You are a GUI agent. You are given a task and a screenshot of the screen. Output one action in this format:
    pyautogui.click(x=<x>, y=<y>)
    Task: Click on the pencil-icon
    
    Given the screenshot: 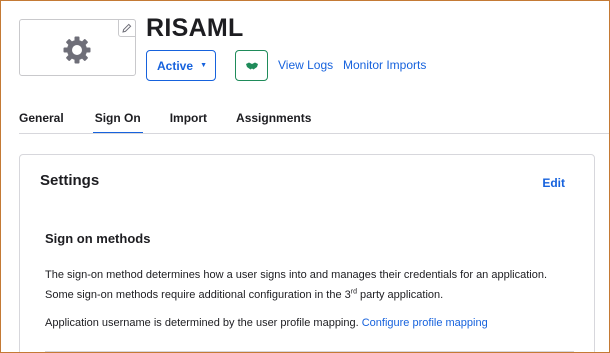 What is the action you would take?
    pyautogui.click(x=127, y=28)
    